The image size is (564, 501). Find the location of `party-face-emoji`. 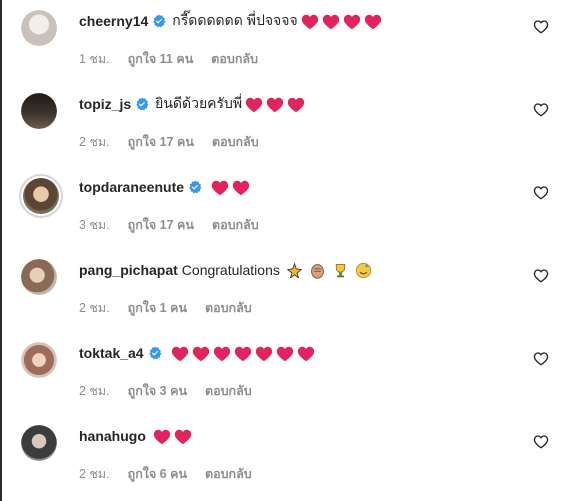

party-face-emoji is located at coordinates (363, 270).